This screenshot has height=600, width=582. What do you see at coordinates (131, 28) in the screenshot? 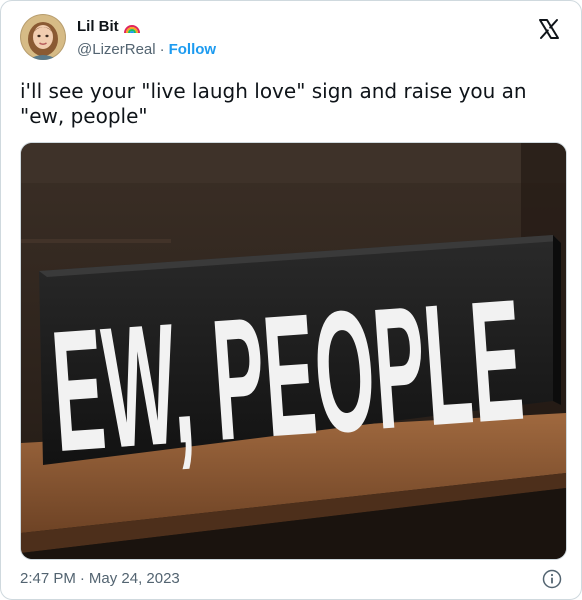
I see `rainbow-icon` at bounding box center [131, 28].